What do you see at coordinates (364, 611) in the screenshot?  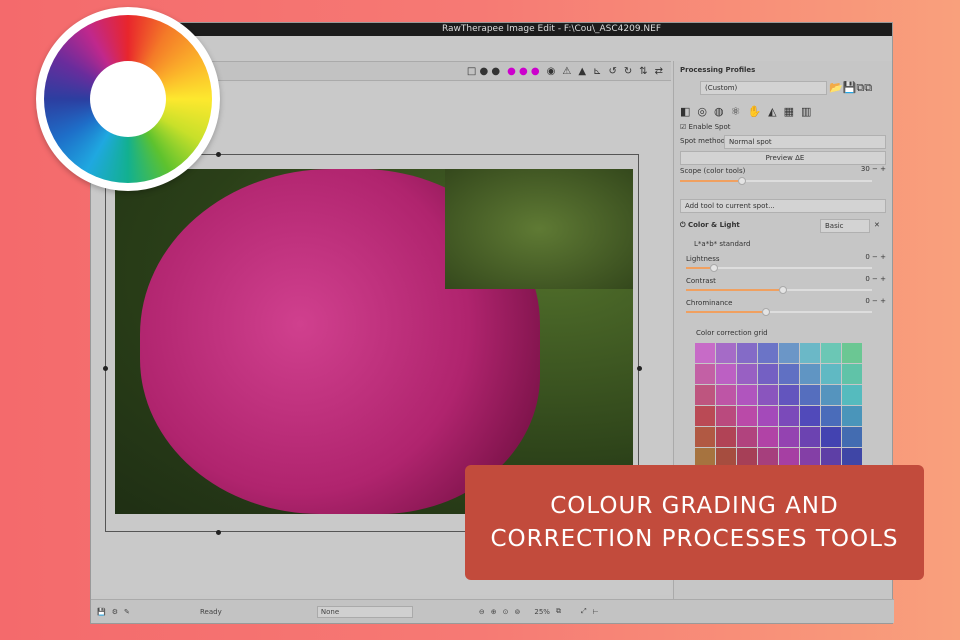 I see `preview-select: None` at bounding box center [364, 611].